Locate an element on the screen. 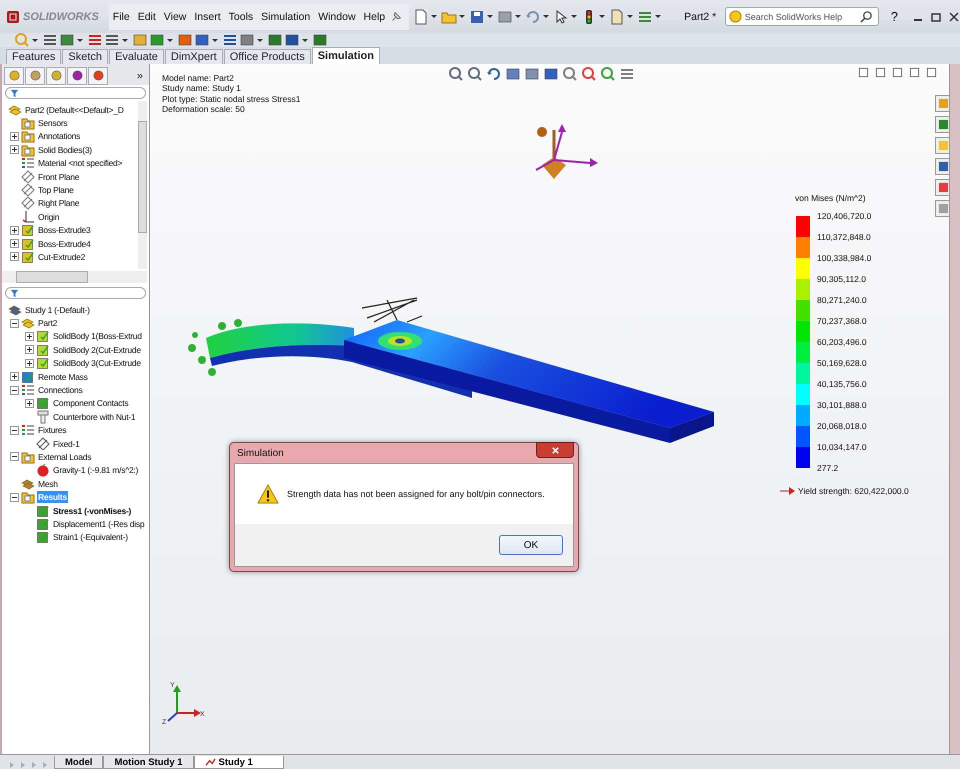 The image size is (960, 769). study-tab: Model is located at coordinates (79, 762).